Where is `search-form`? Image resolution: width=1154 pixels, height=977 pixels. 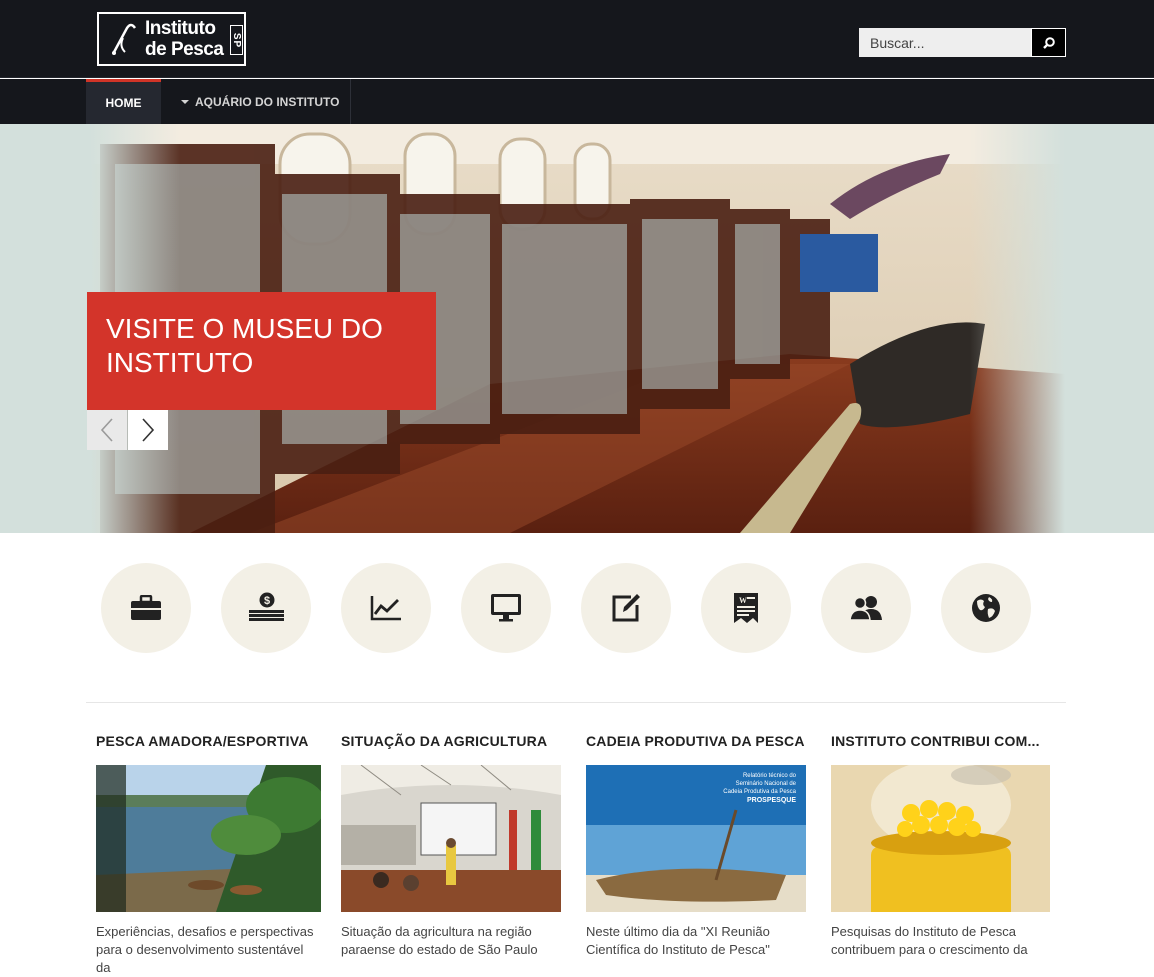
search-form is located at coordinates (962, 42).